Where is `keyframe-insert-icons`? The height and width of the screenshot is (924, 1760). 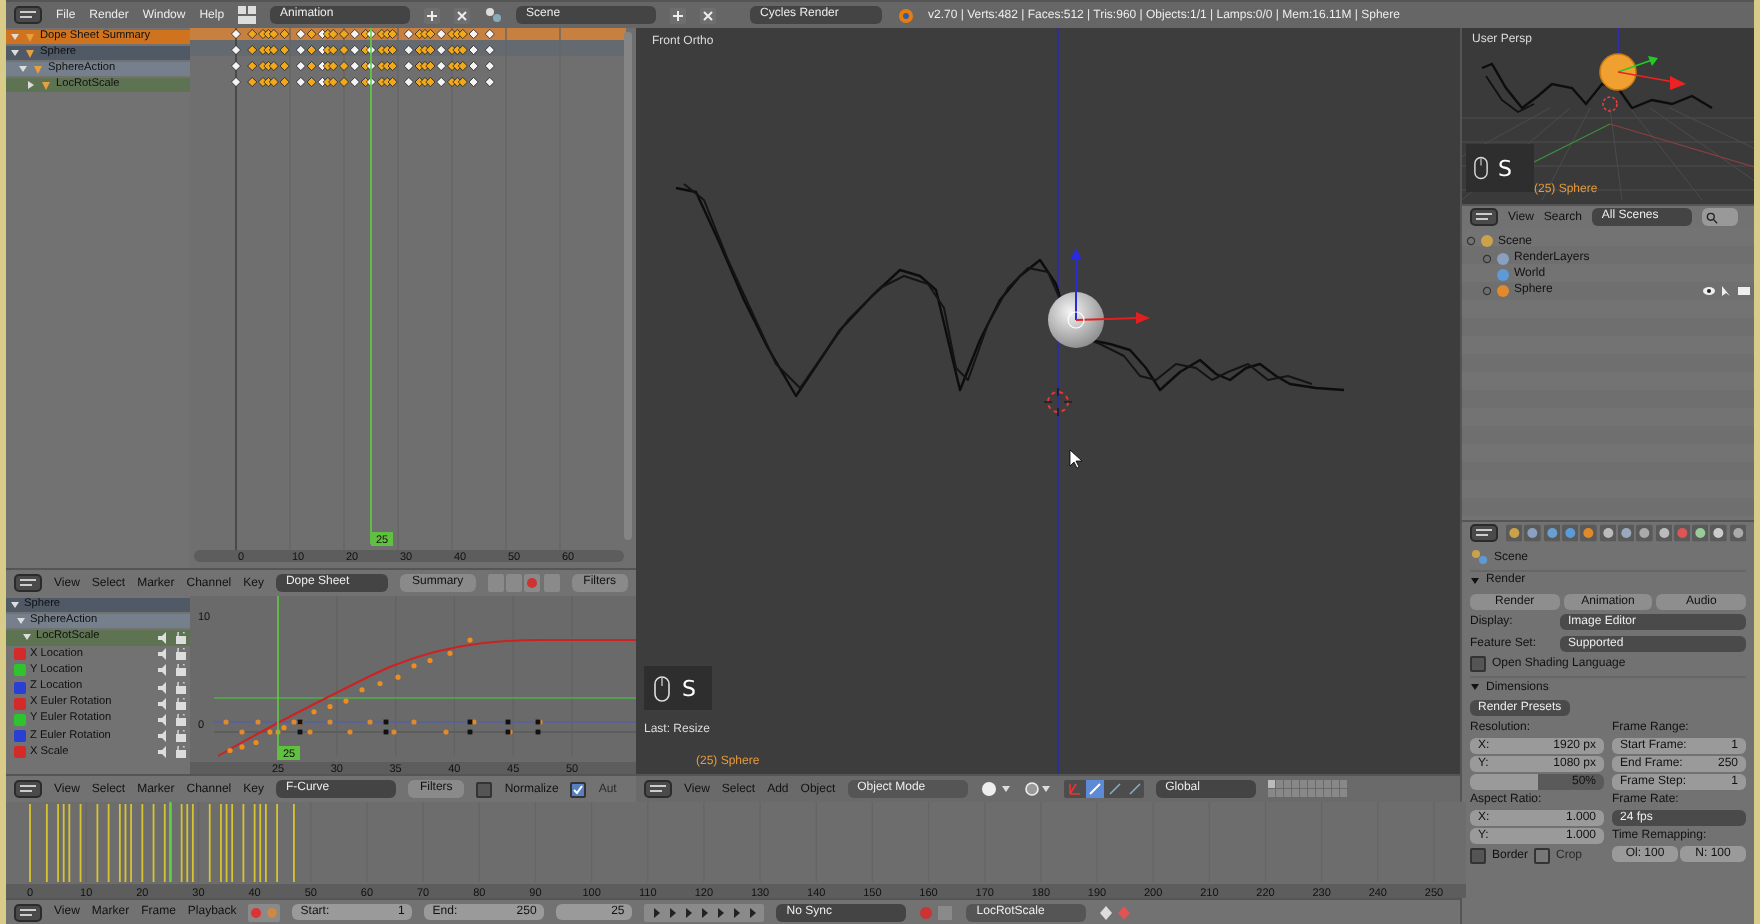
keyframe-insert-icons is located at coordinates (1116, 912).